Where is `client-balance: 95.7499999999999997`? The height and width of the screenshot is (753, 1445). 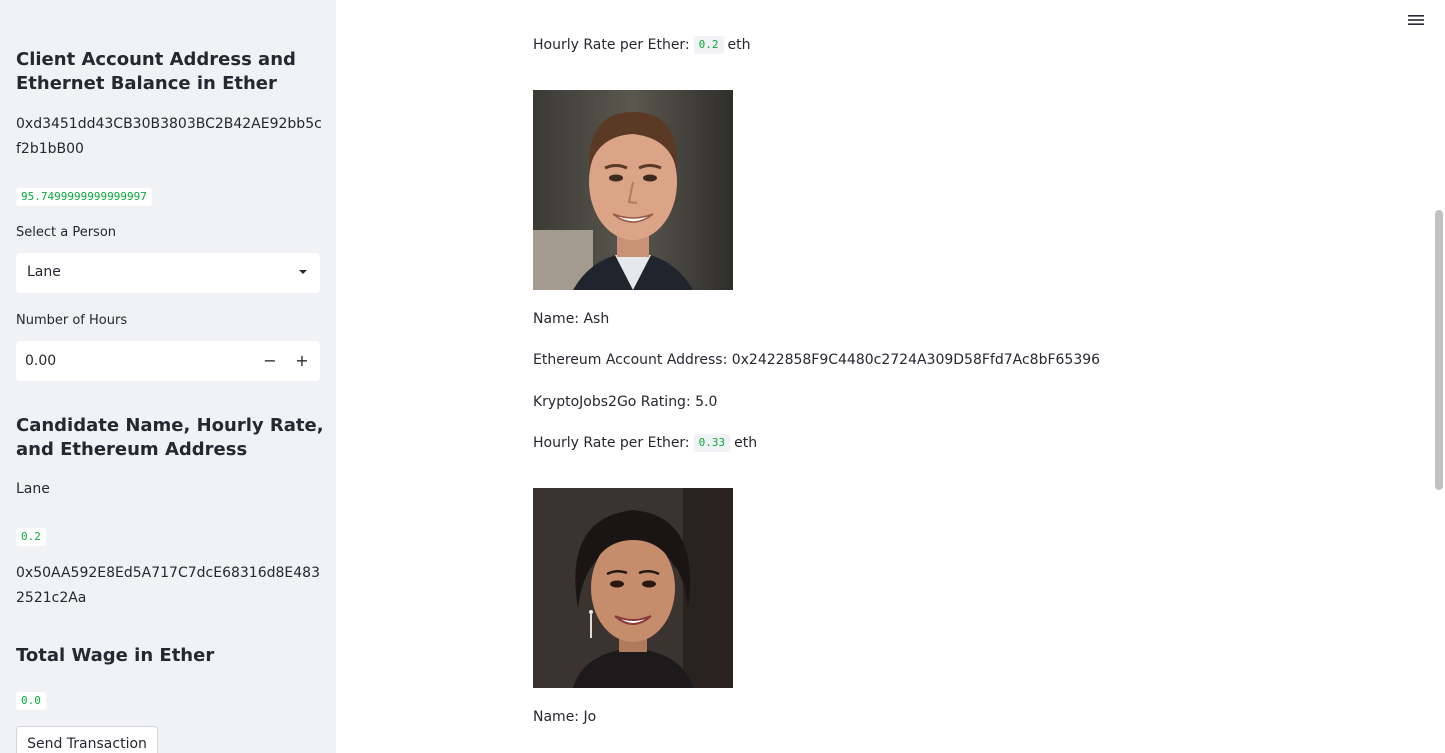 client-balance: 95.7499999999999997 is located at coordinates (84, 197).